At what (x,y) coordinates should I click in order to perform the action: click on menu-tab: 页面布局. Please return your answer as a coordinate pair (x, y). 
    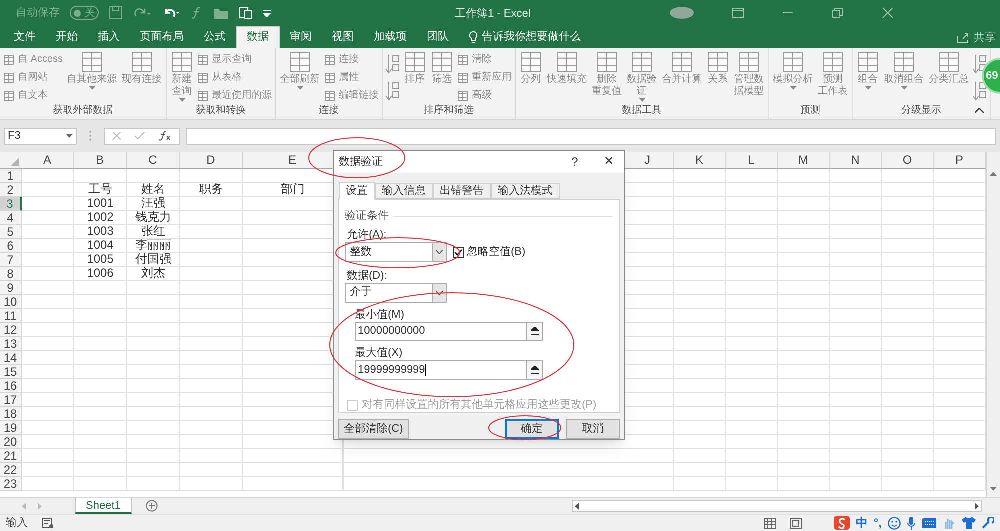
    Looking at the image, I should click on (162, 37).